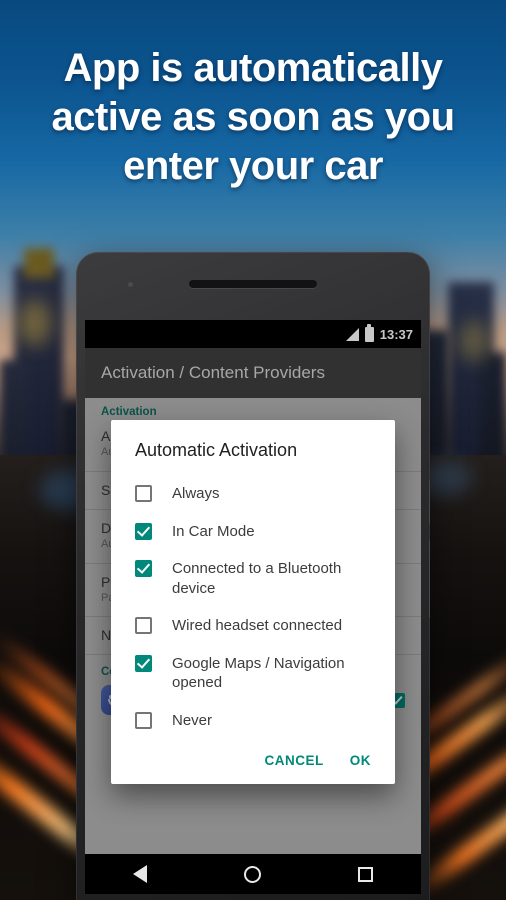 The image size is (506, 900). What do you see at coordinates (196, 493) in the screenshot?
I see `option-label: Always` at bounding box center [196, 493].